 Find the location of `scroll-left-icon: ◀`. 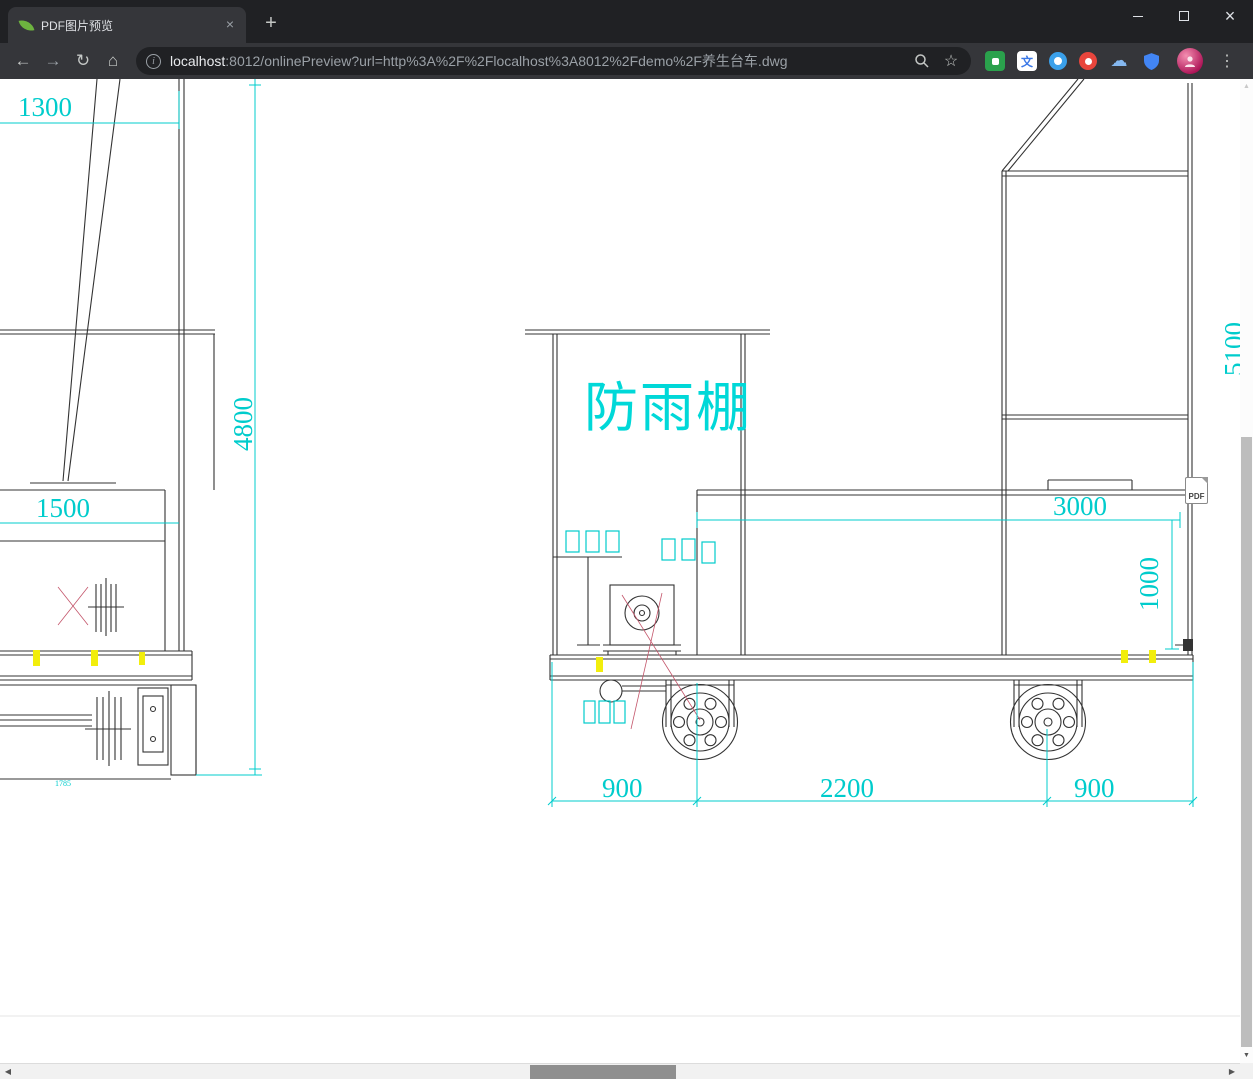

scroll-left-icon: ◀ is located at coordinates (8, 1071).